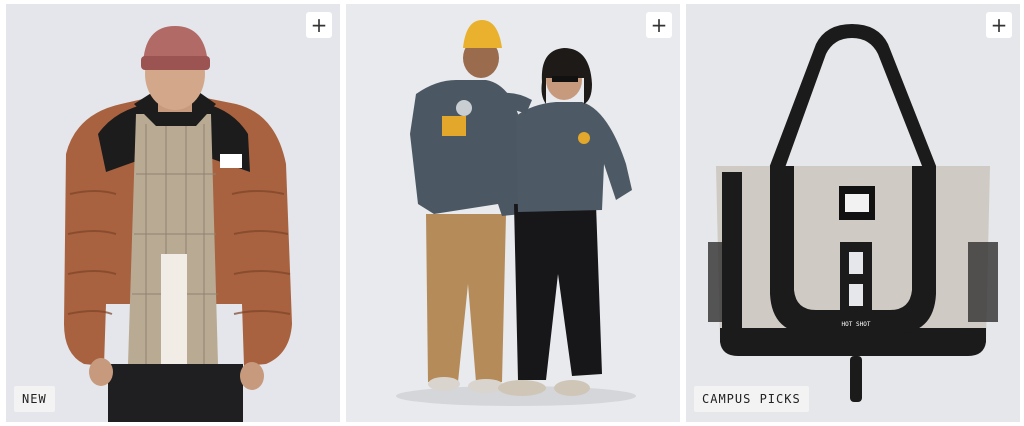 The image size is (1024, 426). What do you see at coordinates (751, 399) in the screenshot?
I see `campus-picks-badge: CAMPUS PICKS` at bounding box center [751, 399].